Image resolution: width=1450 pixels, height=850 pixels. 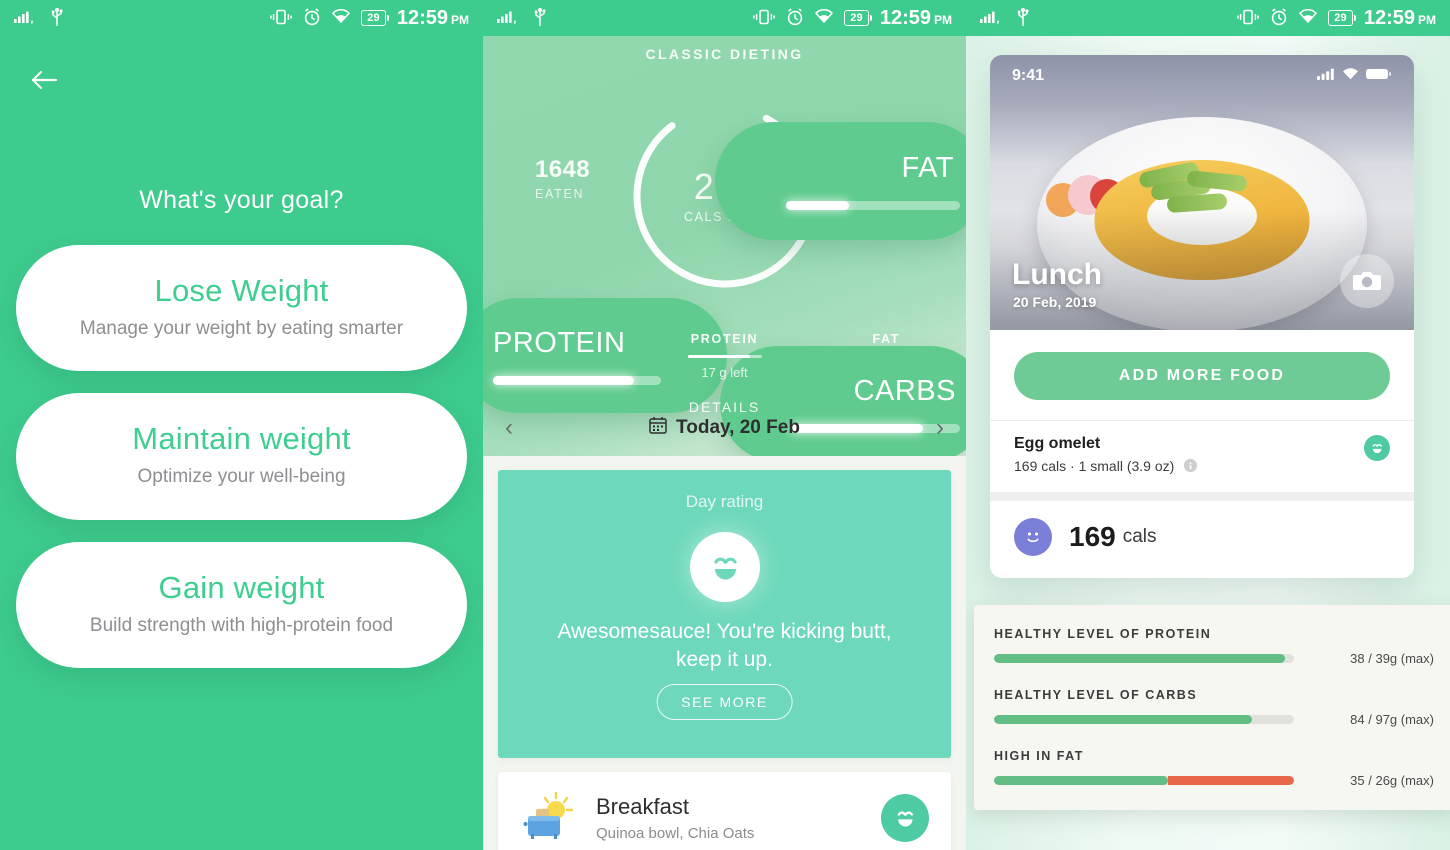 I want to click on macro-summary-left: 17 g left, so click(x=724, y=372).